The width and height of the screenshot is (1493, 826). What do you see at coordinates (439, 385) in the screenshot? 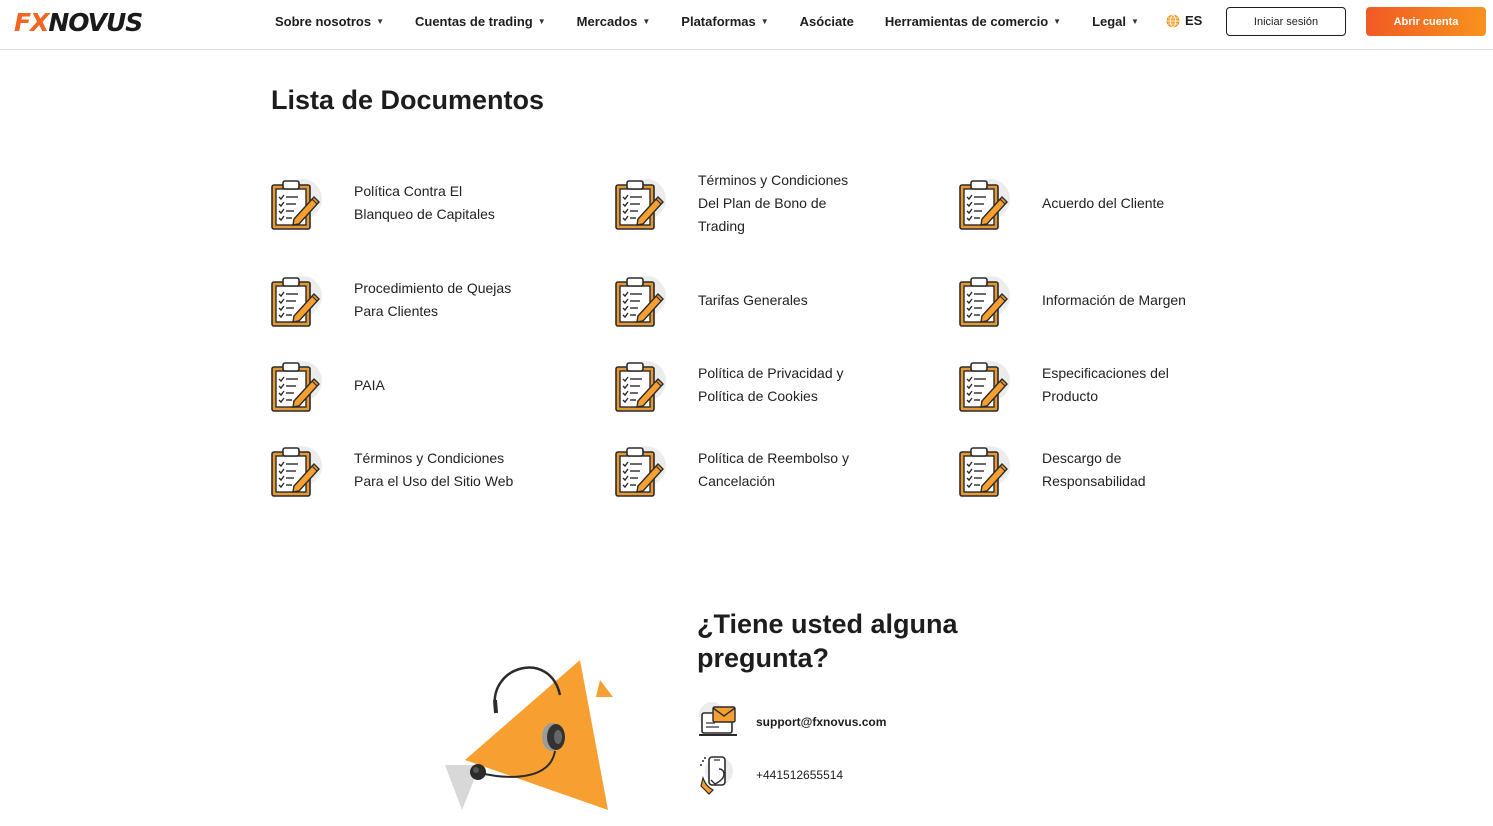
I see `document-label: PAIA` at bounding box center [439, 385].